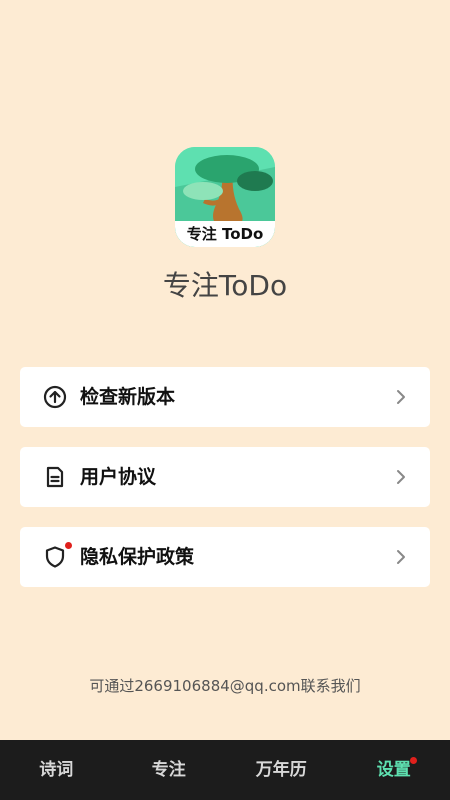 This screenshot has width=450, height=800. I want to click on shield-icon, so click(55, 557).